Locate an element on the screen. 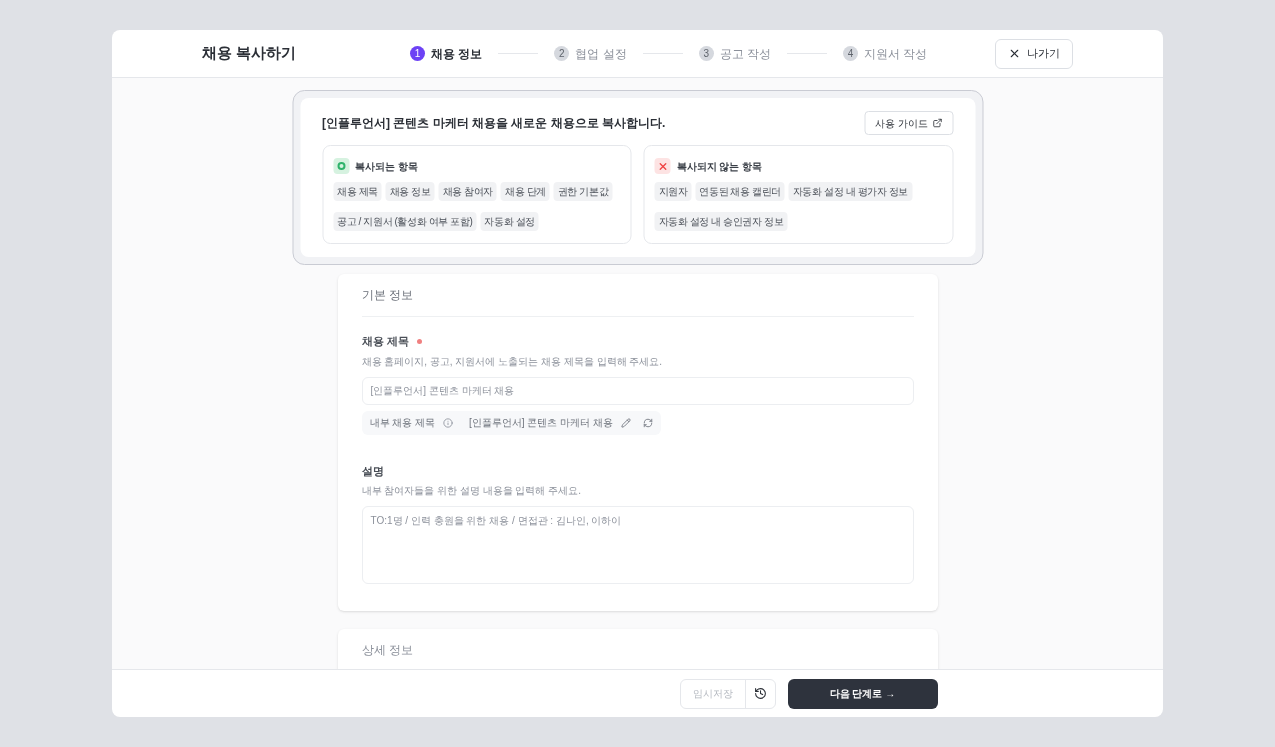 The height and width of the screenshot is (747, 1275). field-help: 채용 홈페이지, 공고, 지원서에 노출되는 채용 제목을 입력해 주세요. is located at coordinates (512, 361).